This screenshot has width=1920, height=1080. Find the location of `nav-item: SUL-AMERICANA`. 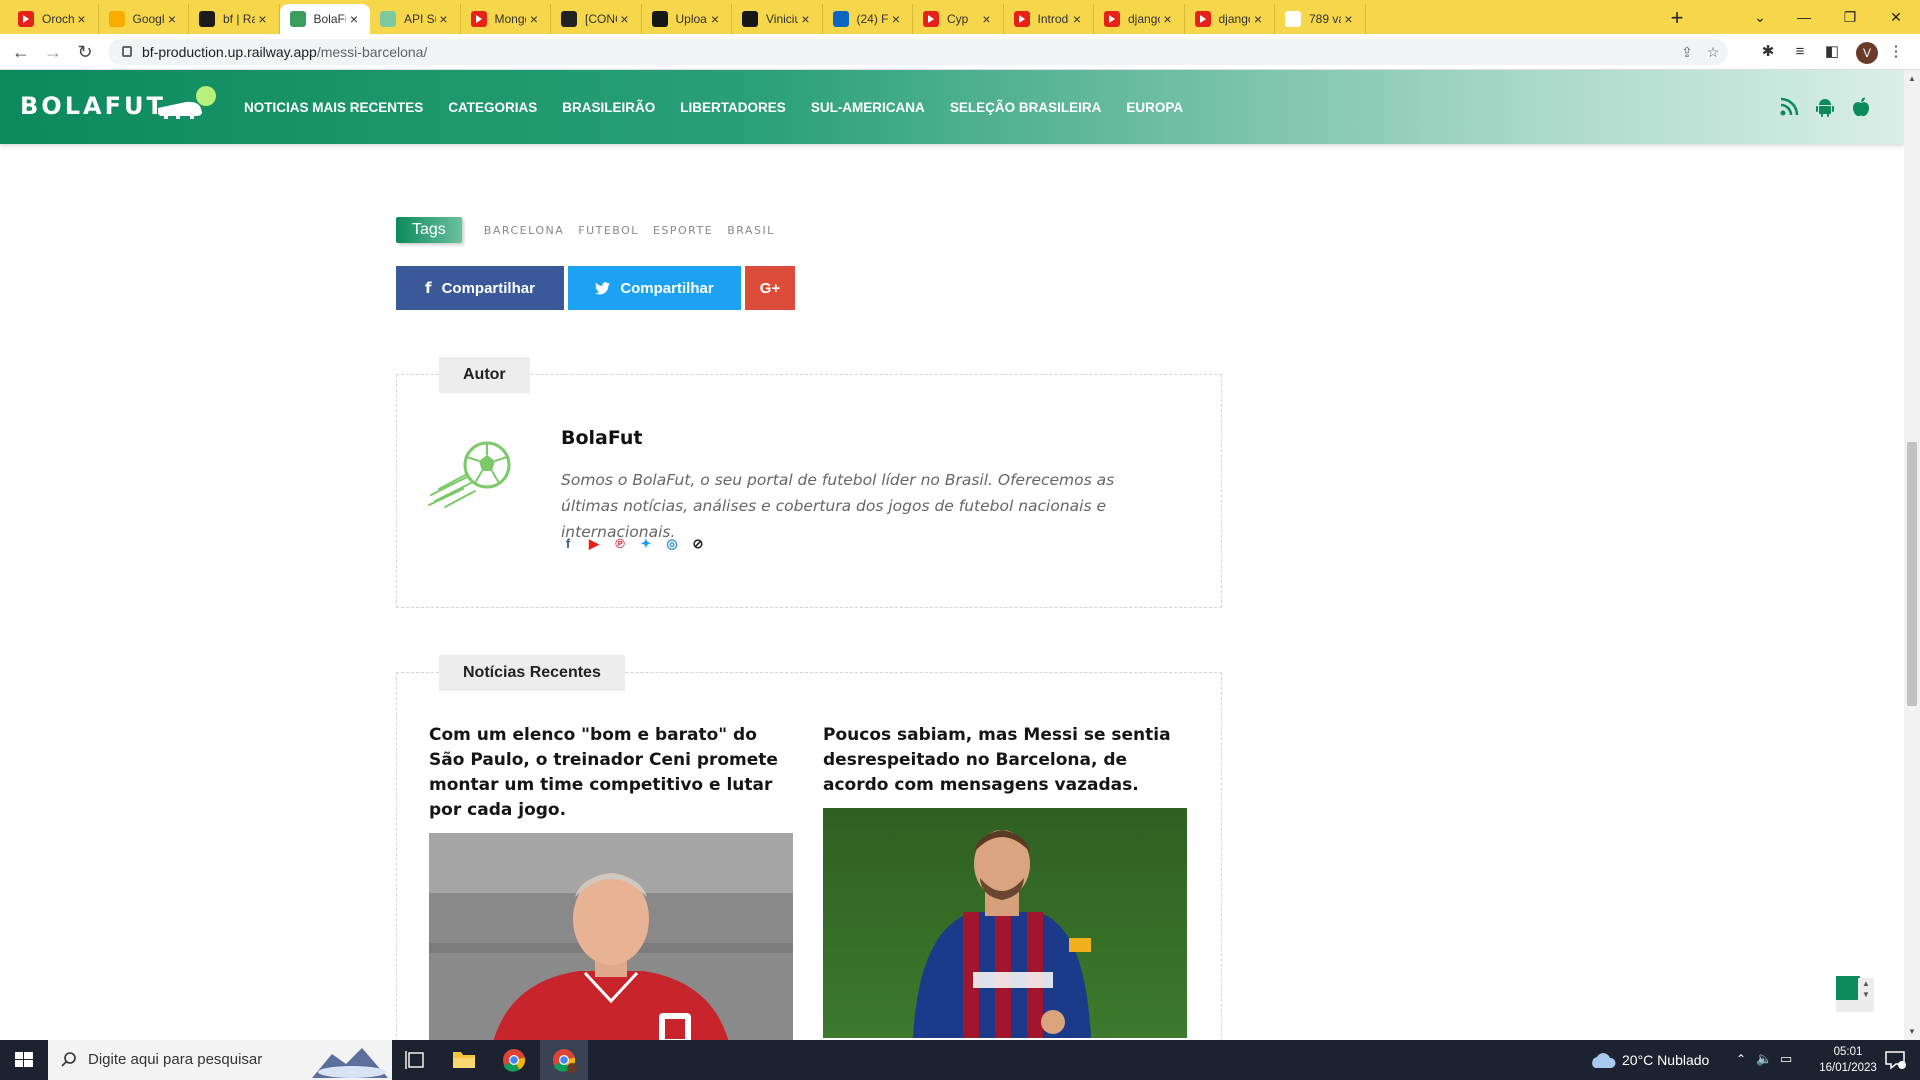

nav-item: SUL-AMERICANA is located at coordinates (868, 107).